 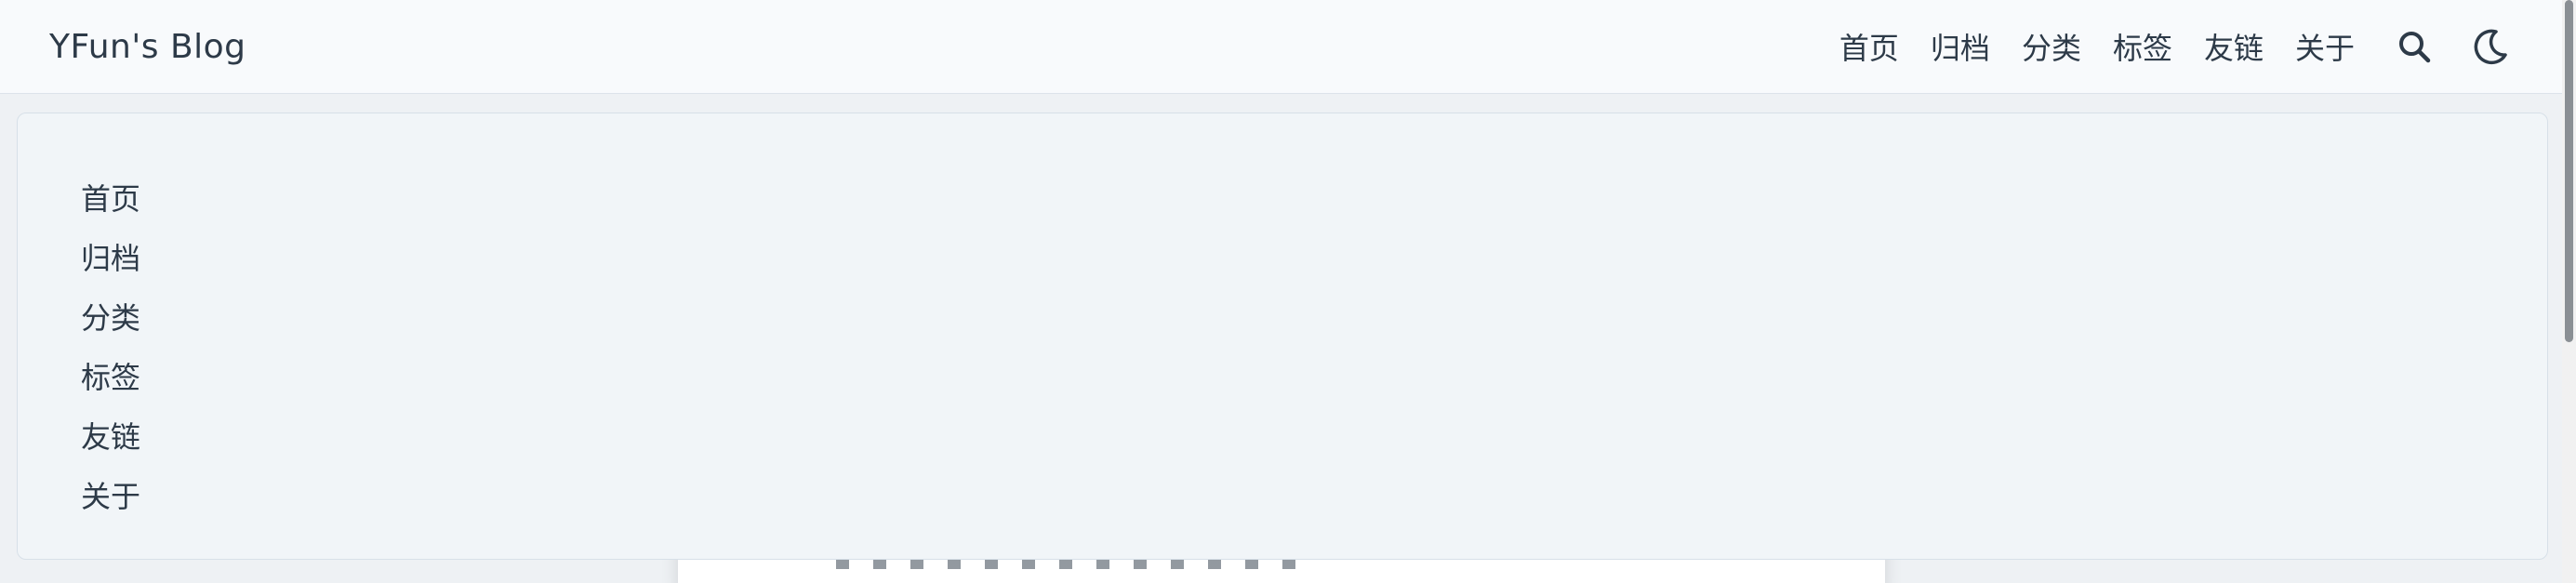 I want to click on nav-link-tags: 标签, so click(x=2142, y=46).